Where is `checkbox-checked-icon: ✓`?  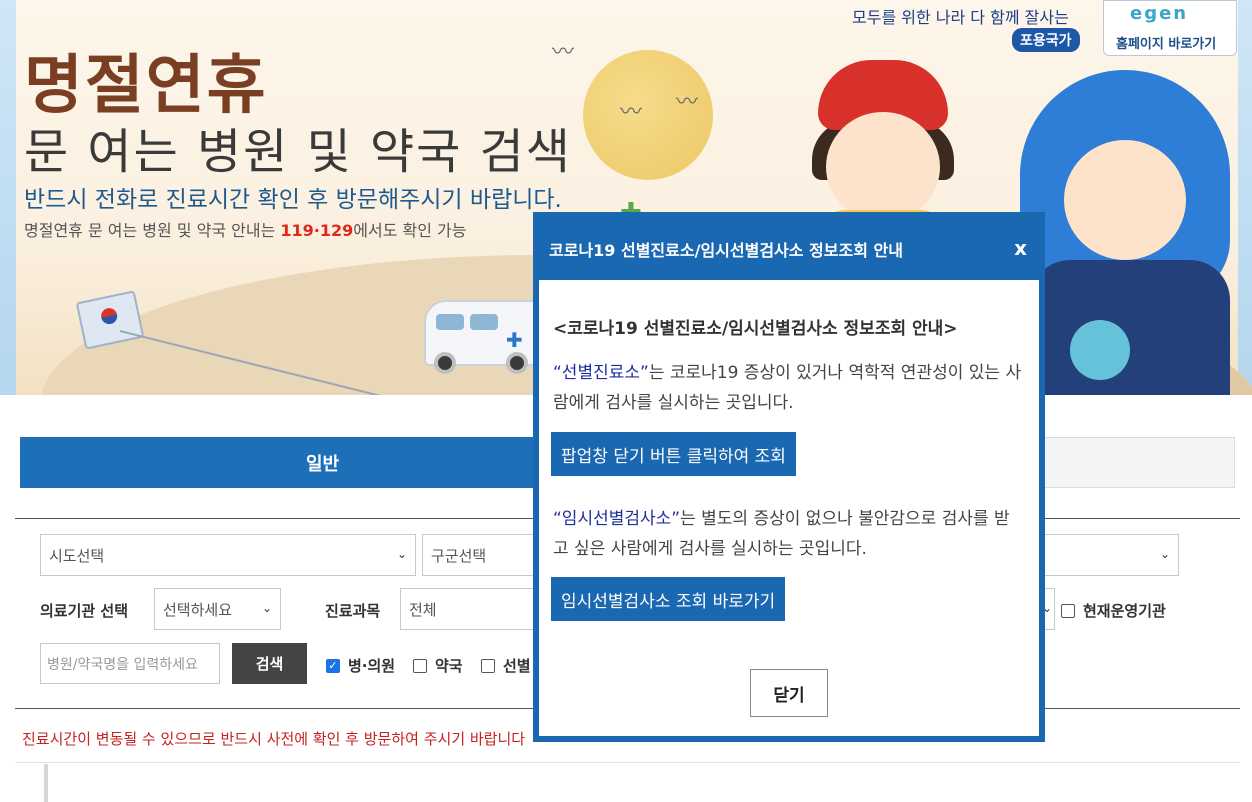
checkbox-checked-icon: ✓ is located at coordinates (333, 665).